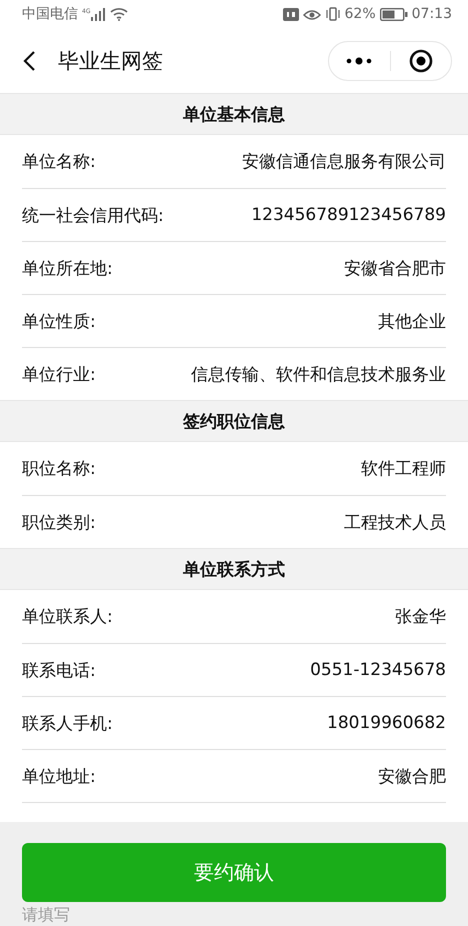 The width and height of the screenshot is (468, 926). What do you see at coordinates (59, 375) in the screenshot?
I see `field-label: 单位行业:` at bounding box center [59, 375].